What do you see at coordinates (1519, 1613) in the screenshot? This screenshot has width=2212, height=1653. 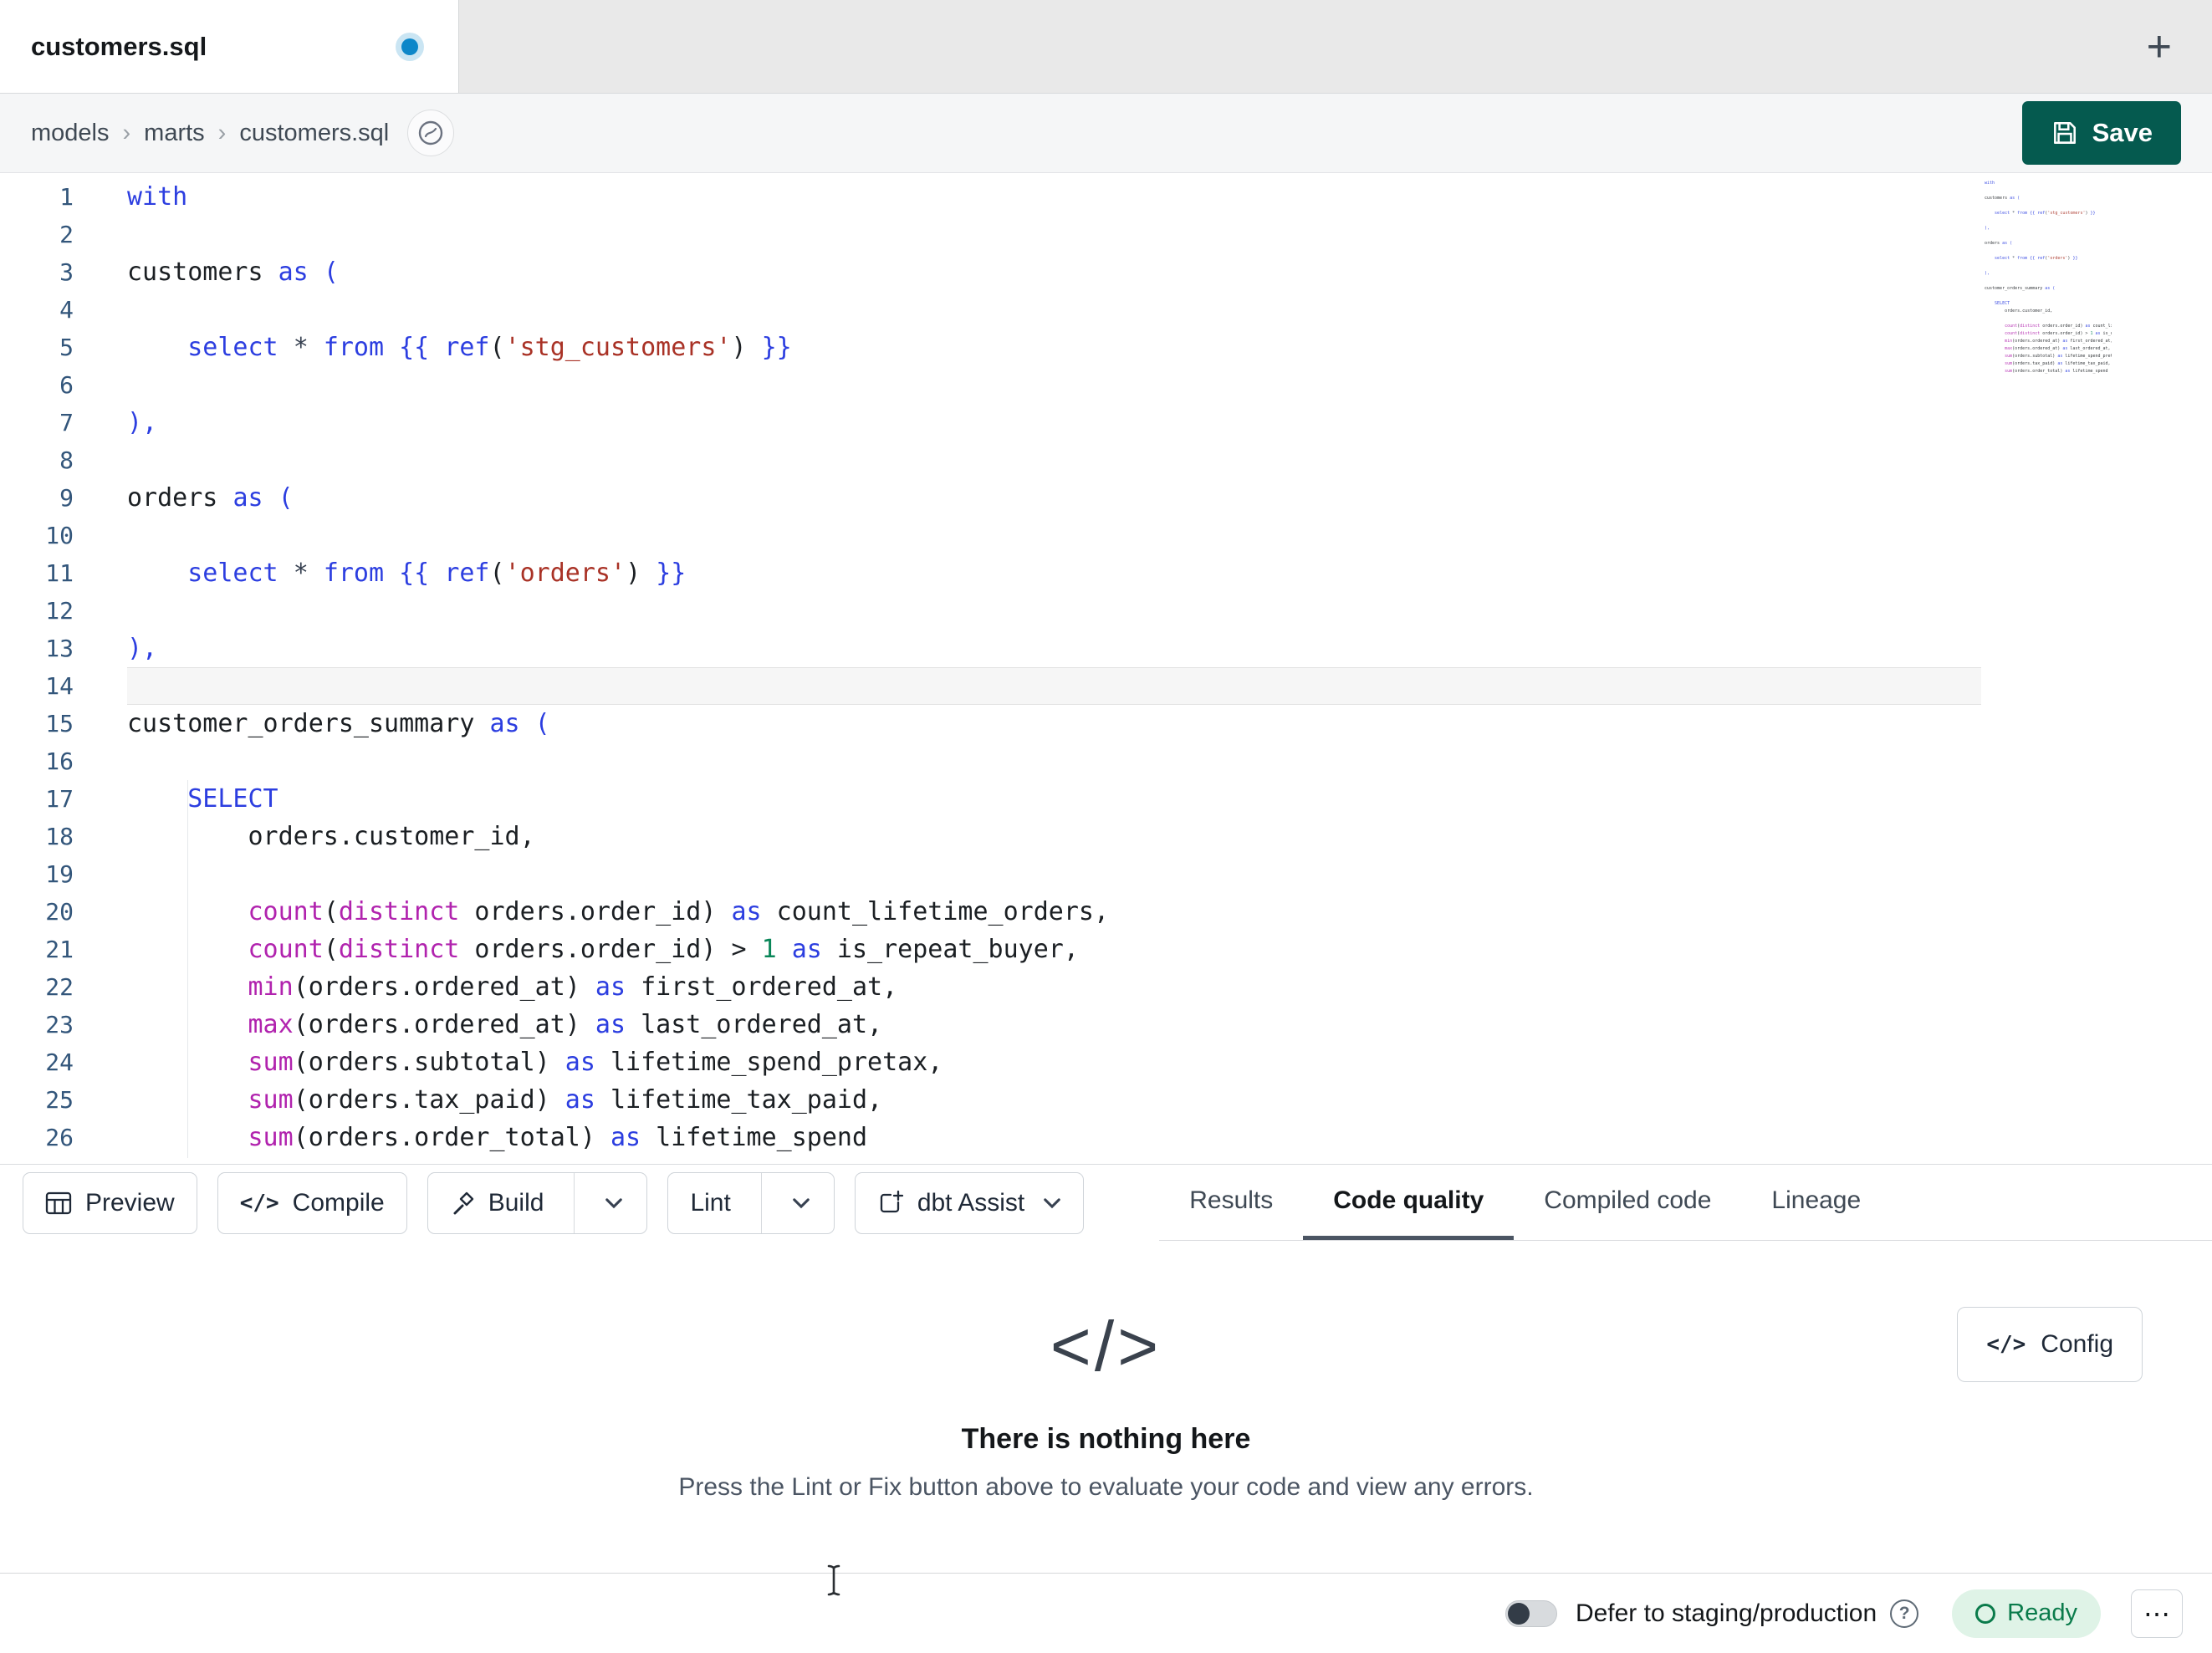 I see `toggle-knob` at bounding box center [1519, 1613].